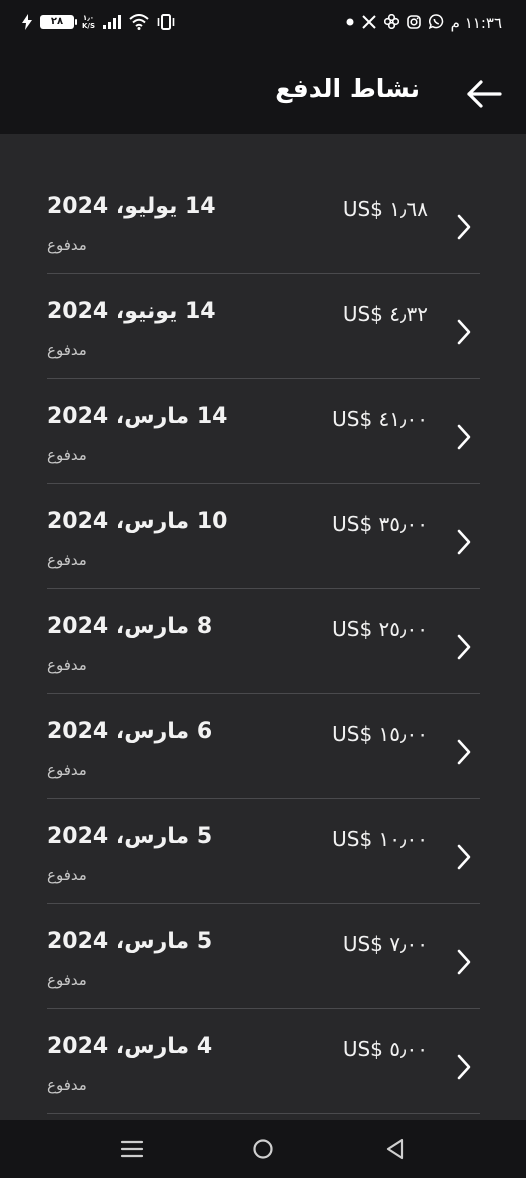 The width and height of the screenshot is (526, 1178). What do you see at coordinates (380, 524) in the screenshot?
I see `payment-amount: US$ ٣٥٫٠٠` at bounding box center [380, 524].